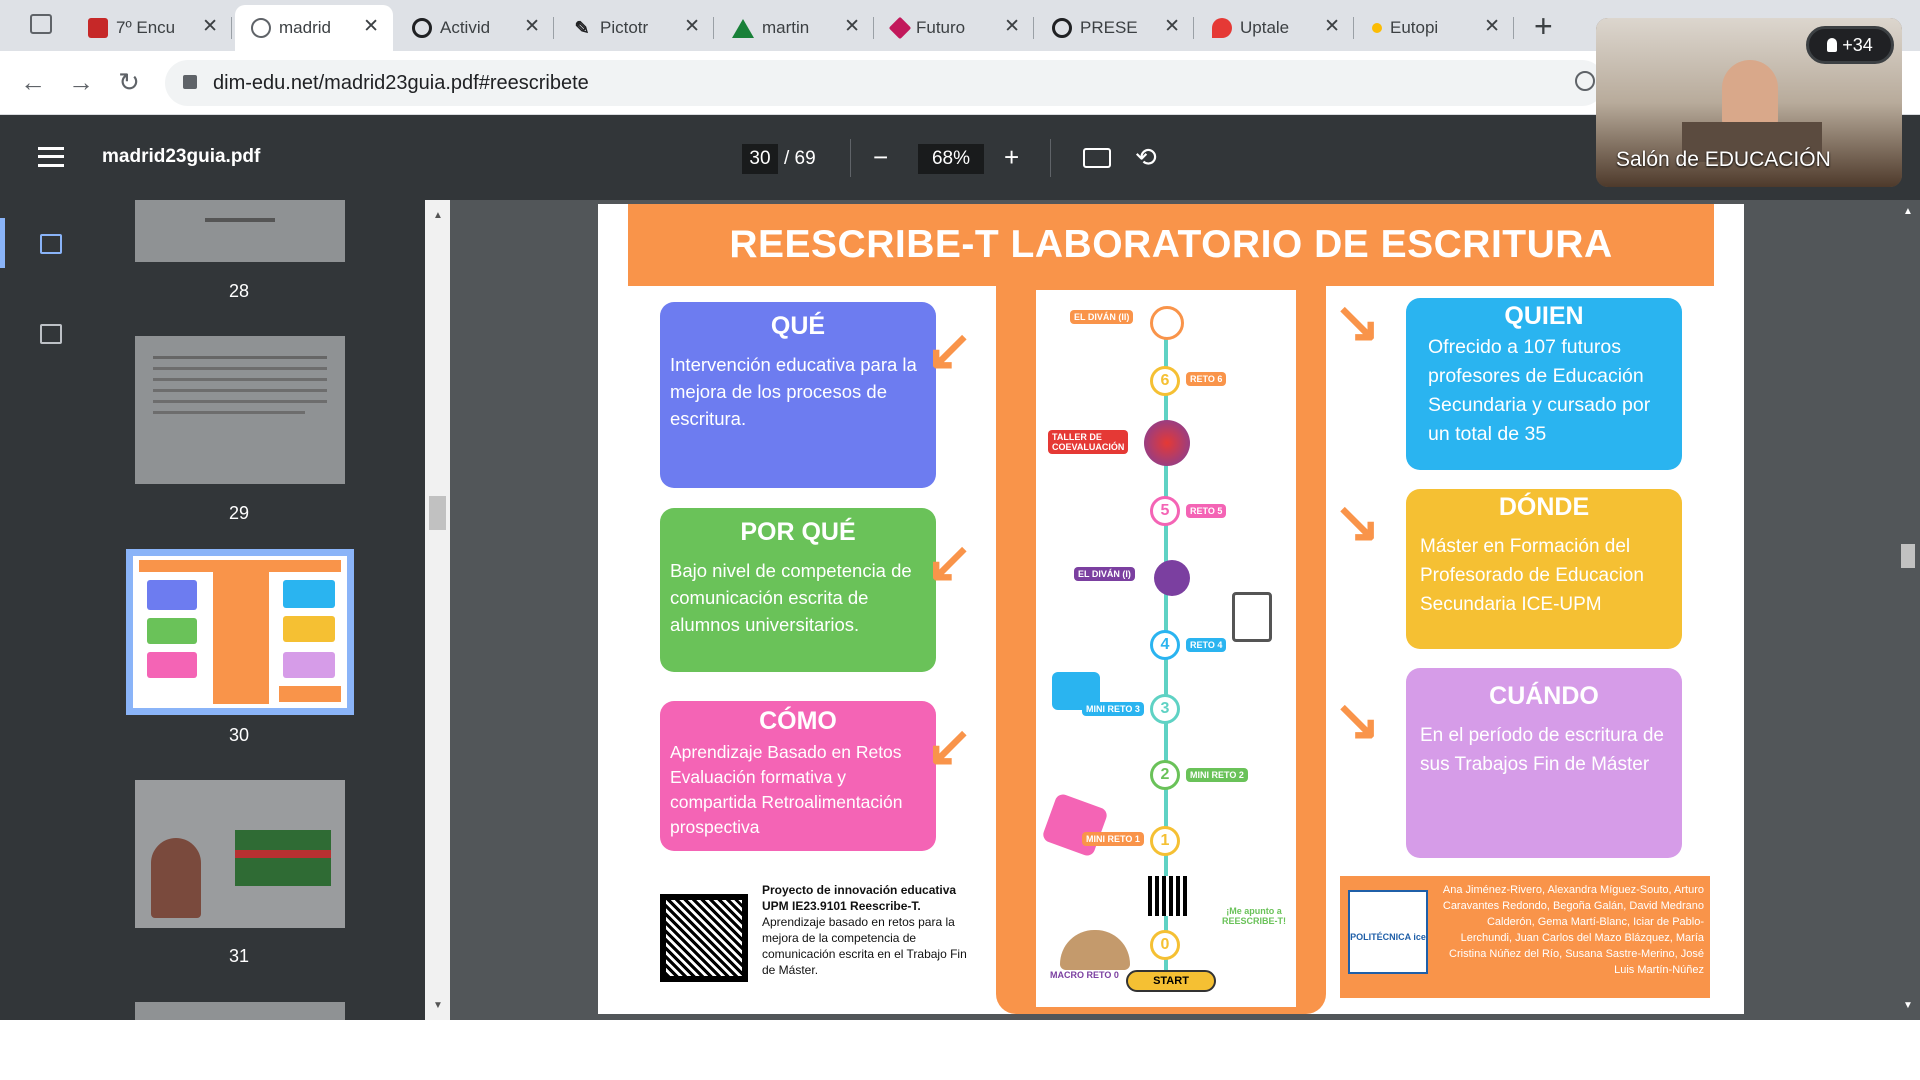 The image size is (1920, 1080). Describe the element at coordinates (760, 159) in the screenshot. I see `page-number-input: 30` at that location.